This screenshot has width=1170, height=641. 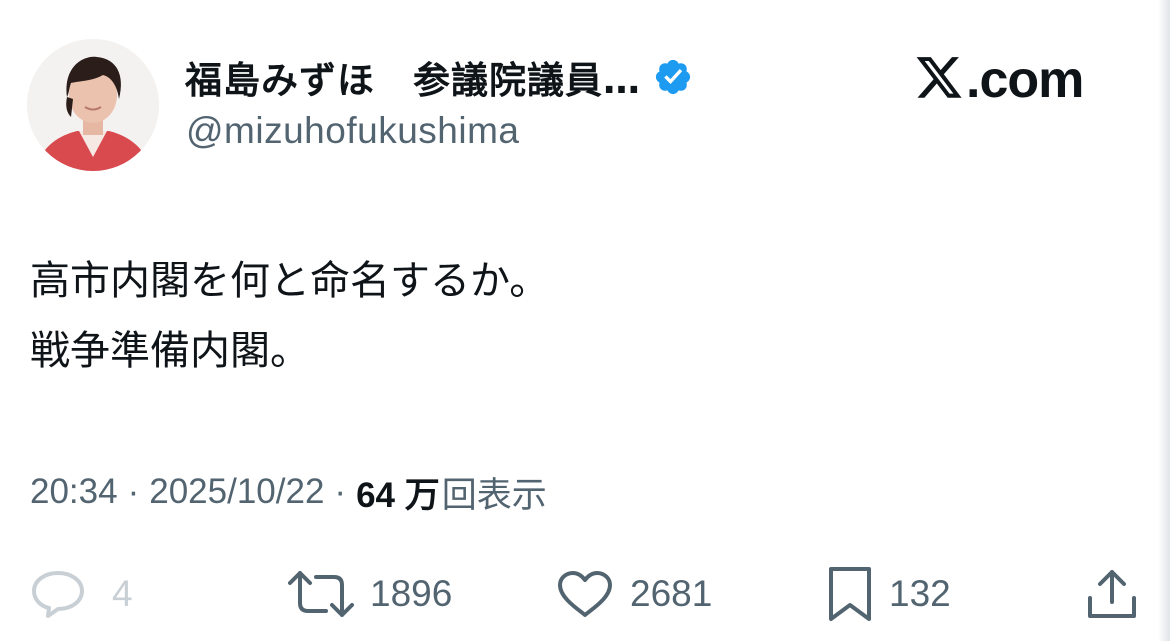 What do you see at coordinates (122, 593) in the screenshot?
I see `reply-count: 4` at bounding box center [122, 593].